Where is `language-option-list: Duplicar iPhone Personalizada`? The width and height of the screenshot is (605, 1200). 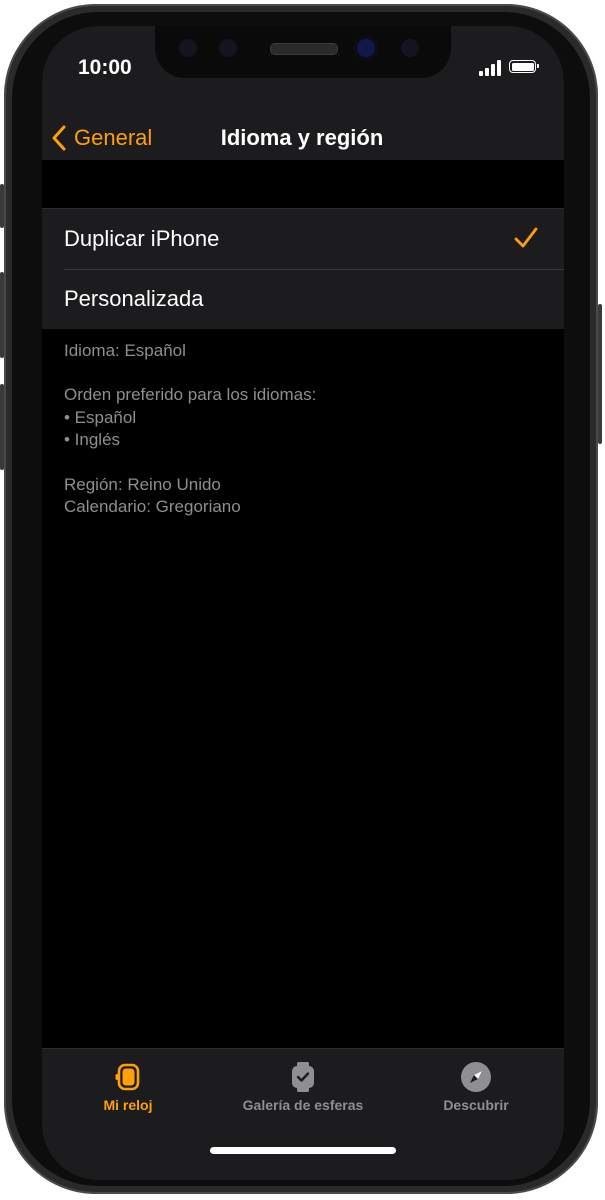
language-option-list: Duplicar iPhone Personalizada is located at coordinates (303, 268).